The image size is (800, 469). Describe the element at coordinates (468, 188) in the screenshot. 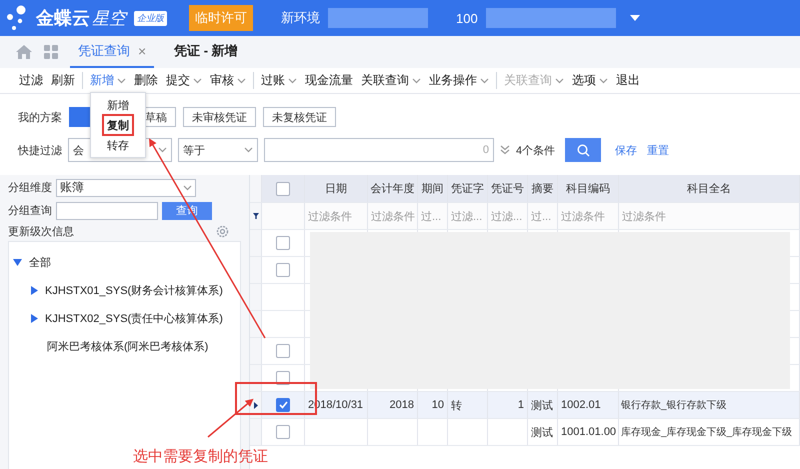

I see `column-header: 凭证字` at that location.